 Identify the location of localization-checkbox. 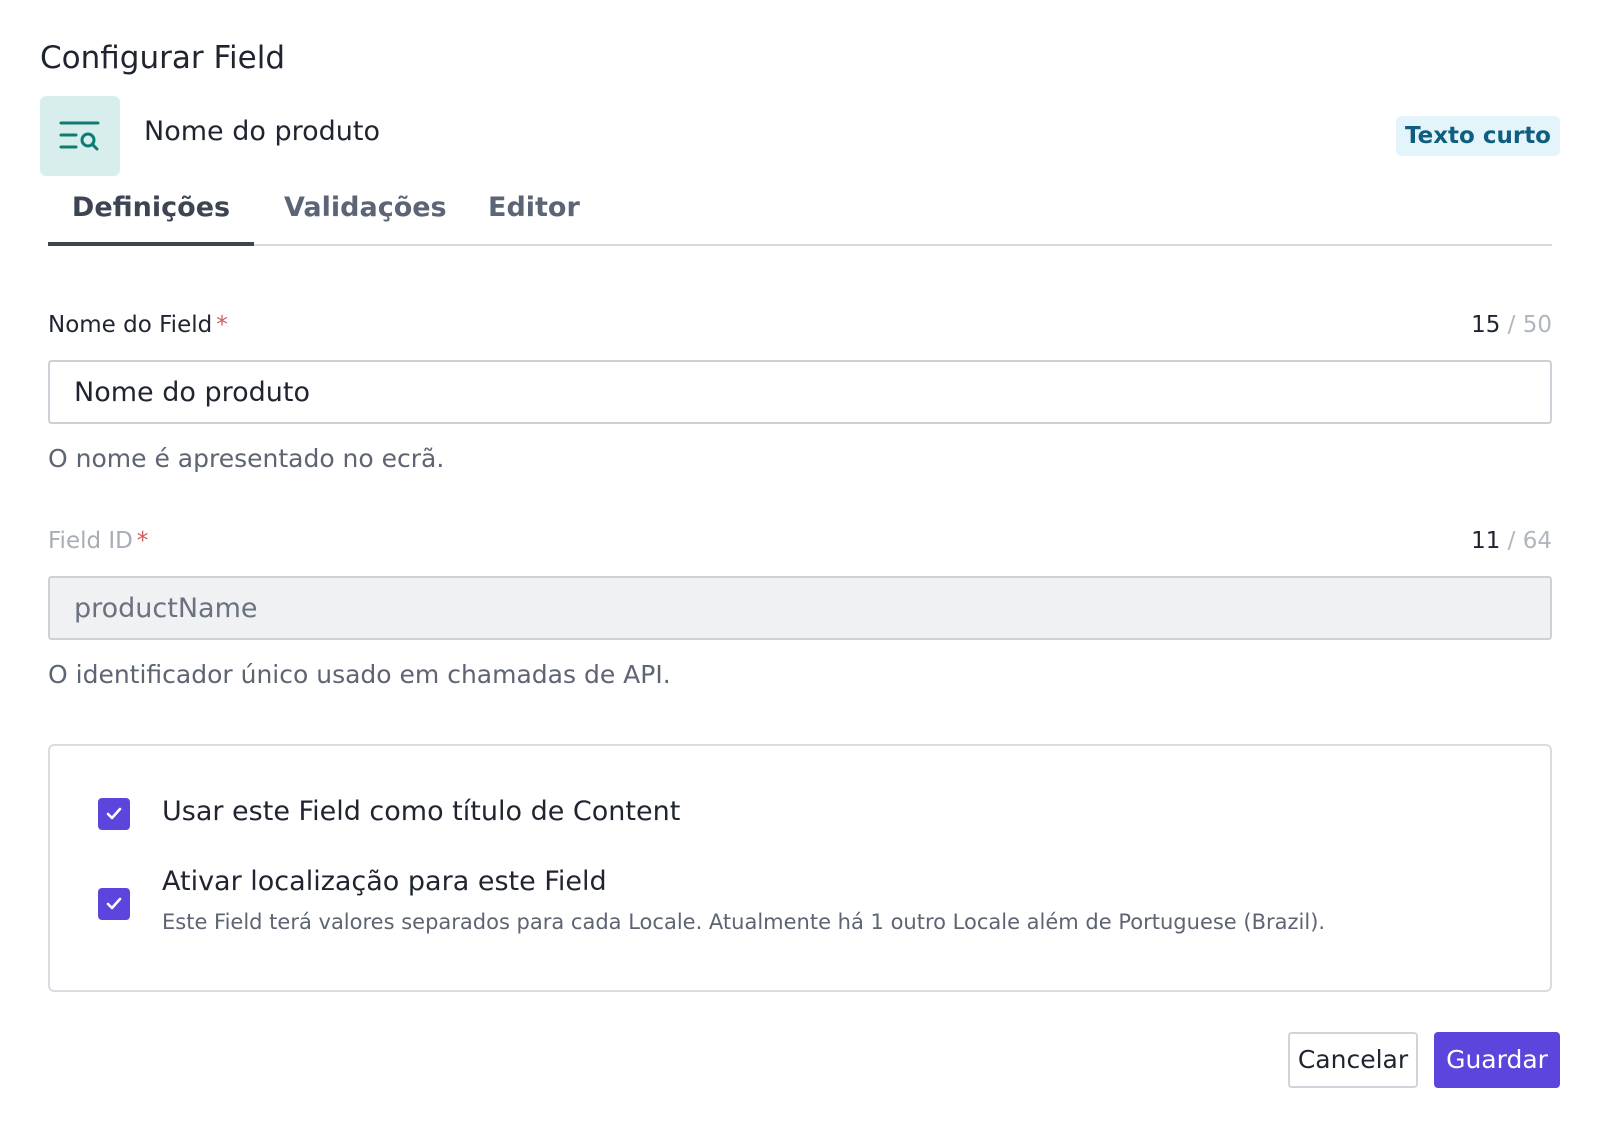
(114, 904).